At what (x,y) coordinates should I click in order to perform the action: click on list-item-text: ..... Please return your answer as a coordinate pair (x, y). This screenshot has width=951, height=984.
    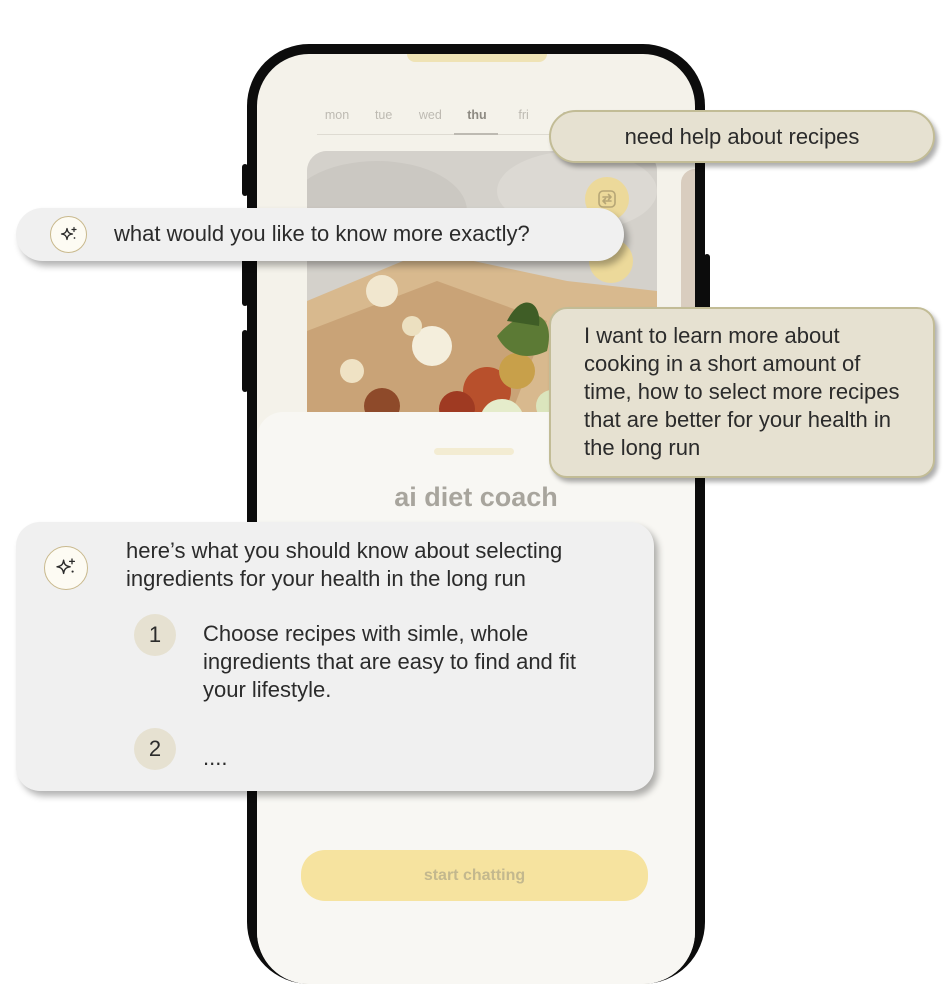
    Looking at the image, I should click on (215, 757).